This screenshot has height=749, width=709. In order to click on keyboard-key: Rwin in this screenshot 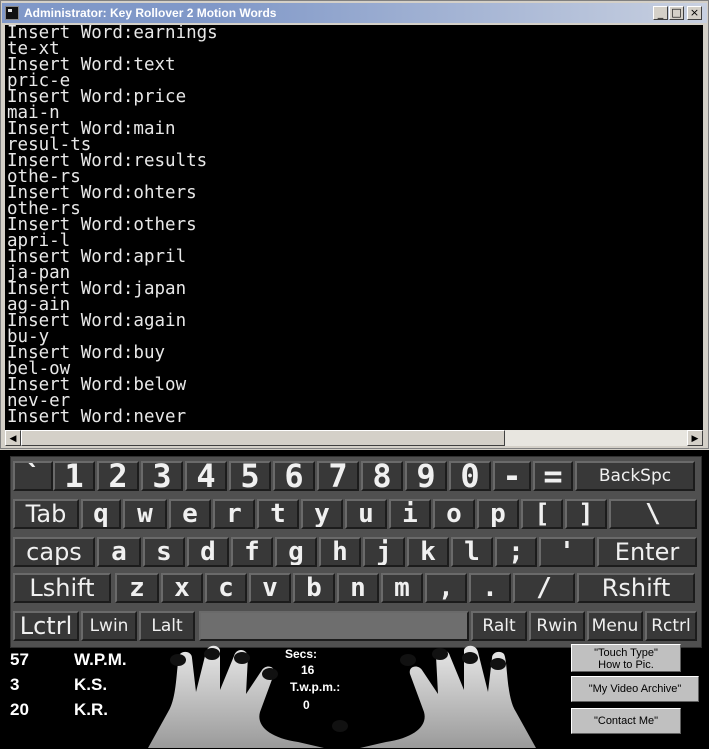, I will do `click(557, 626)`.